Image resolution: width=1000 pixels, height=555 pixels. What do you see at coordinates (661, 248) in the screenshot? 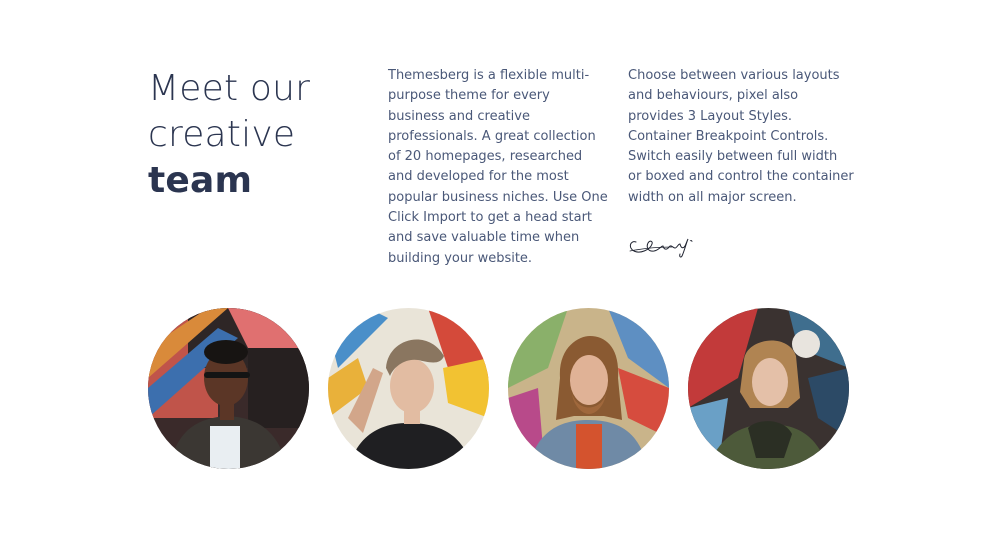
I see `signature-image` at bounding box center [661, 248].